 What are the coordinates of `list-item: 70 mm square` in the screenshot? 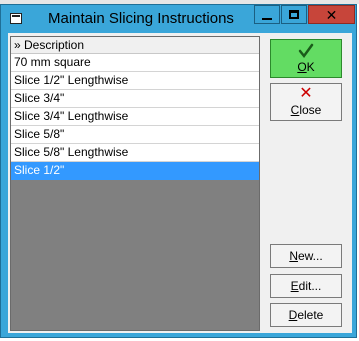 It's located at (135, 63).